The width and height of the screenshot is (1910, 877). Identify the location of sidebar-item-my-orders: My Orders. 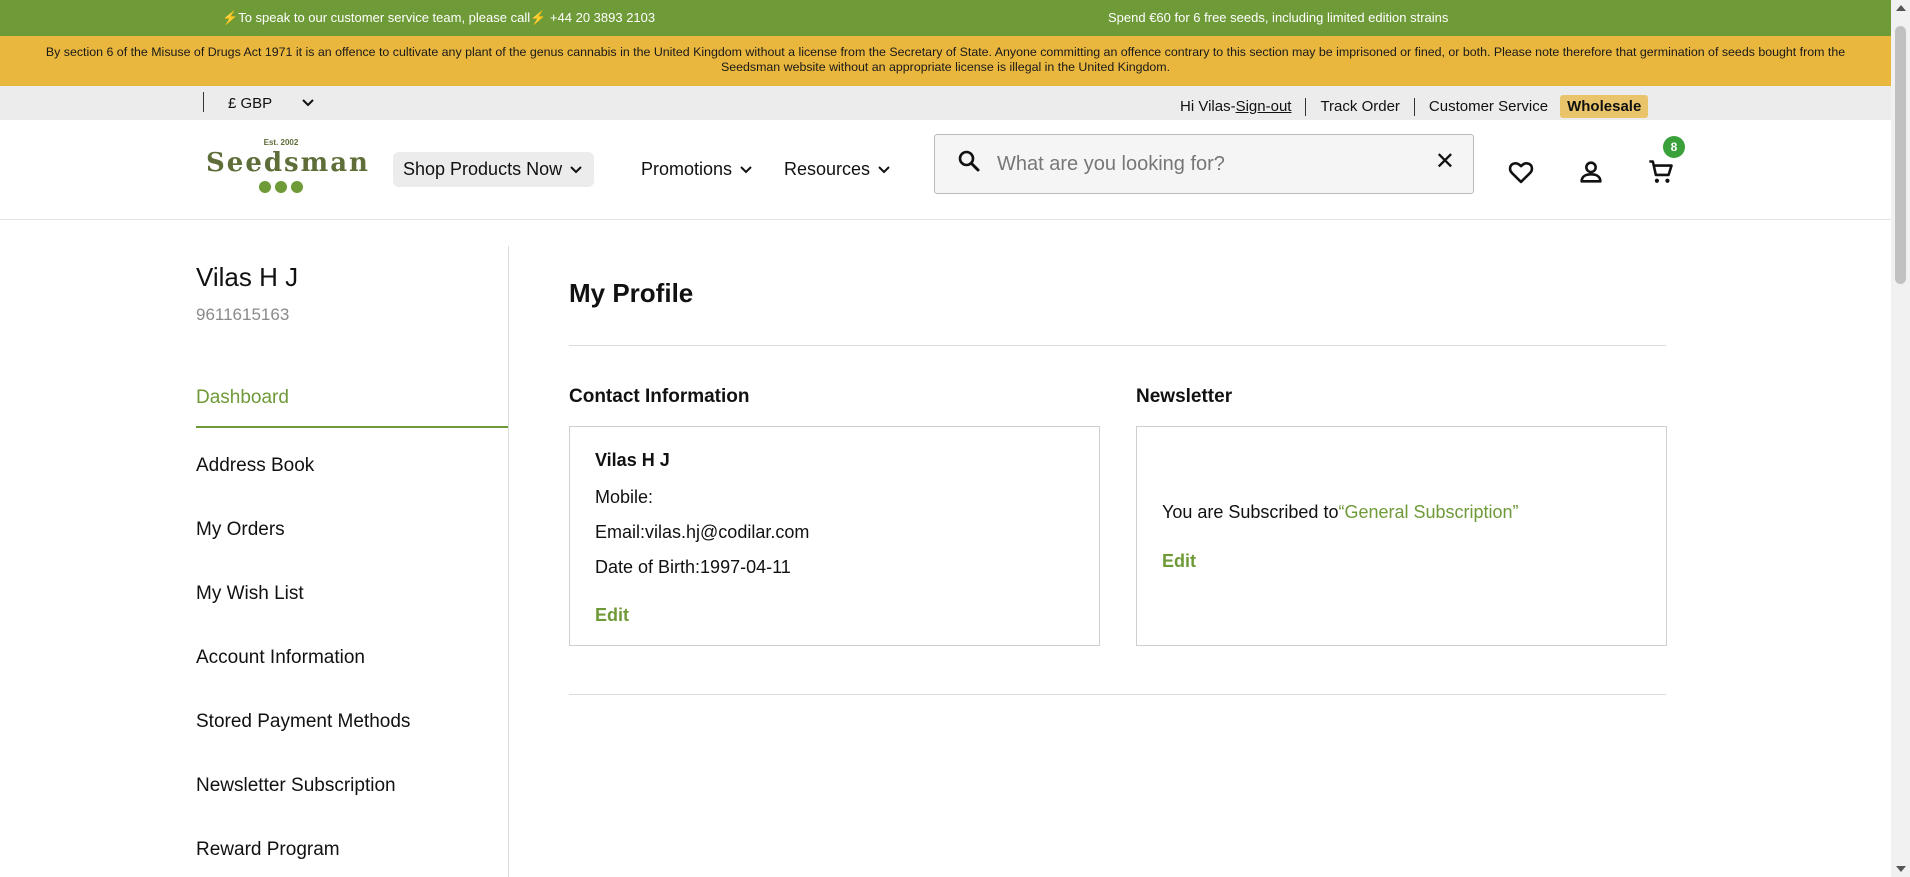
(352, 530).